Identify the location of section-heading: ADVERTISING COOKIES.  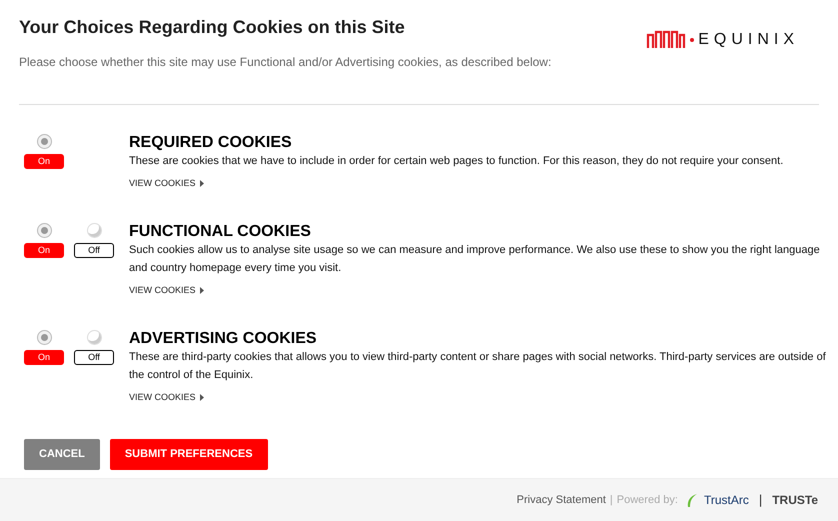
(223, 339).